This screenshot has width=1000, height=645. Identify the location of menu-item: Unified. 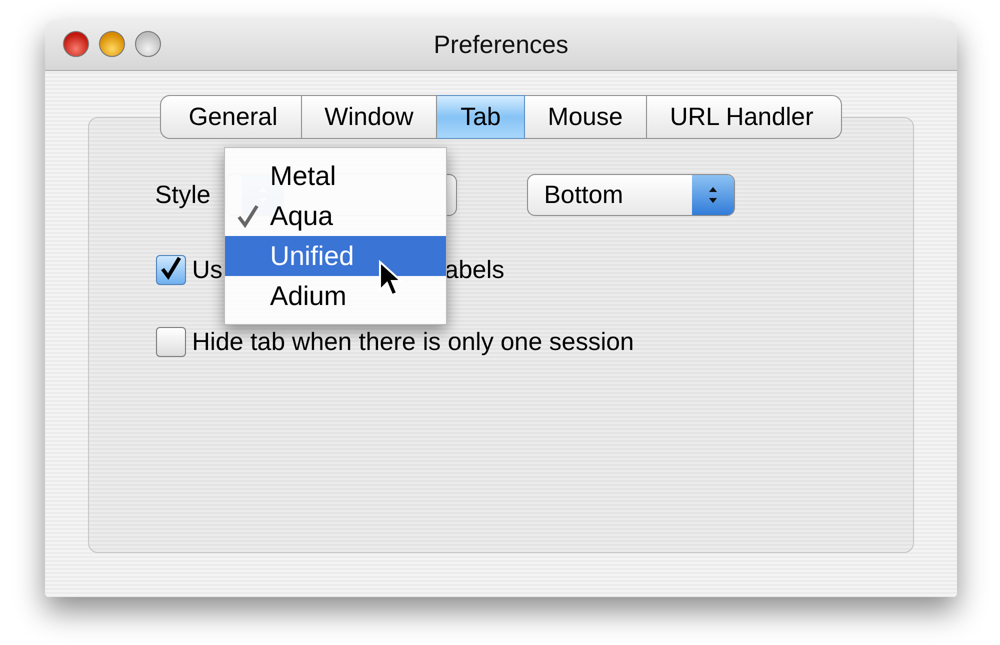
(335, 256).